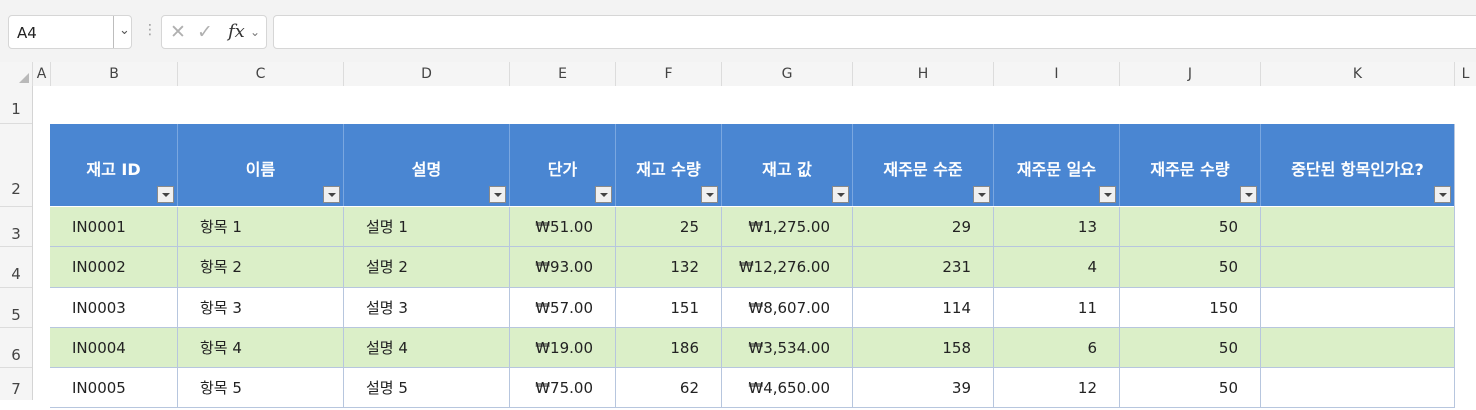 Image resolution: width=1476 pixels, height=410 pixels. I want to click on cell-reorder-level: 39, so click(922, 388).